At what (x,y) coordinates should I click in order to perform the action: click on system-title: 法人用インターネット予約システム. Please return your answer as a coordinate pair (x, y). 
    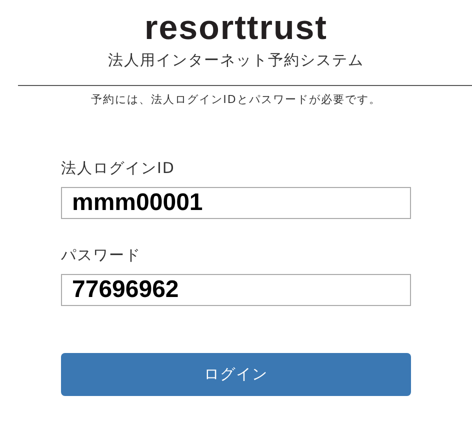
    Looking at the image, I should click on (236, 60).